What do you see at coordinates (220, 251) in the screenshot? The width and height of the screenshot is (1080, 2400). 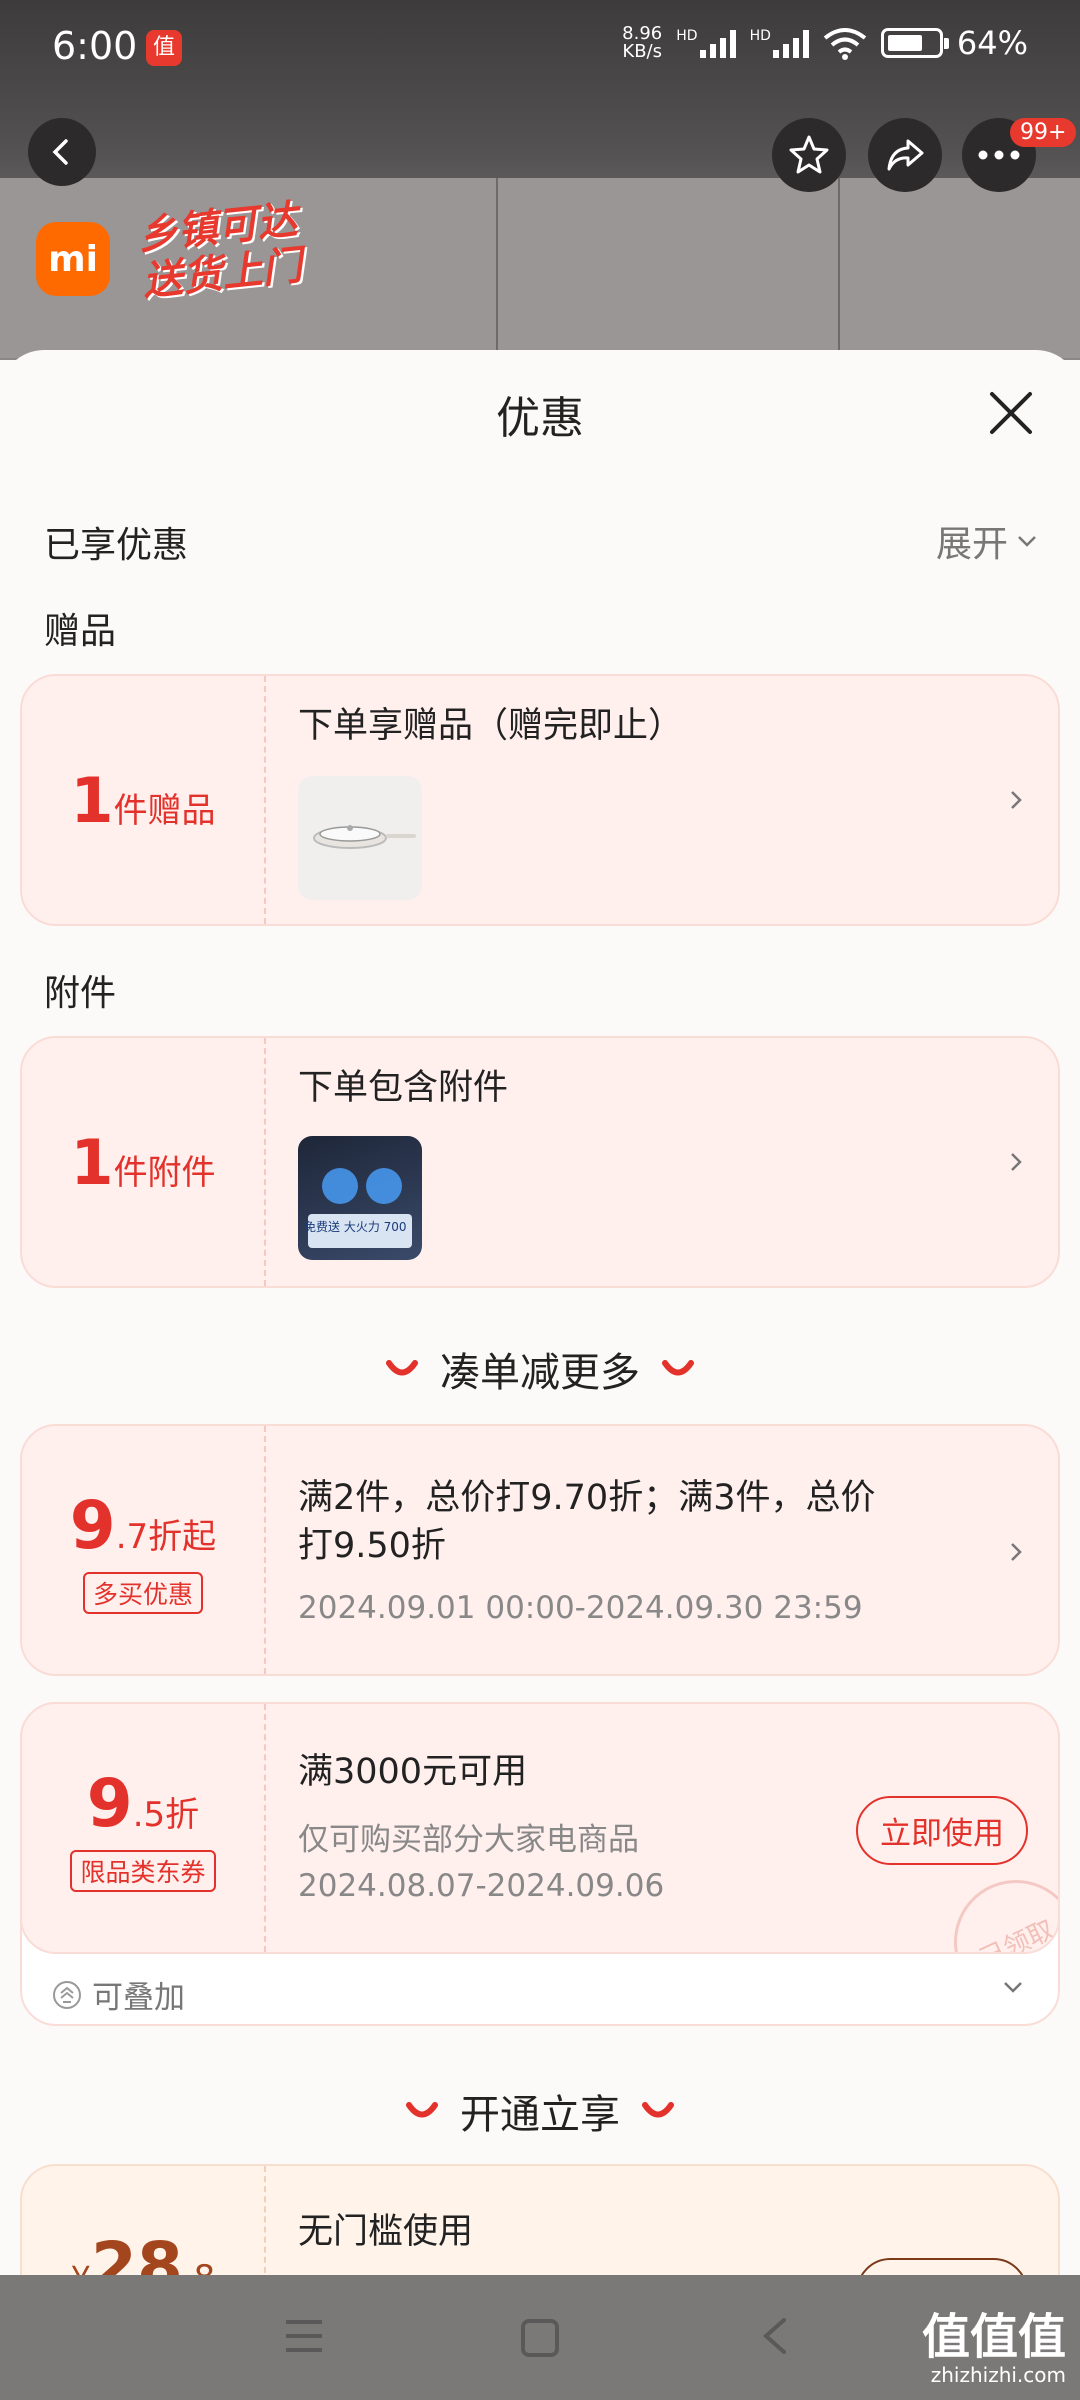 I see `promo-banner: 乡镇可达 送货上门` at bounding box center [220, 251].